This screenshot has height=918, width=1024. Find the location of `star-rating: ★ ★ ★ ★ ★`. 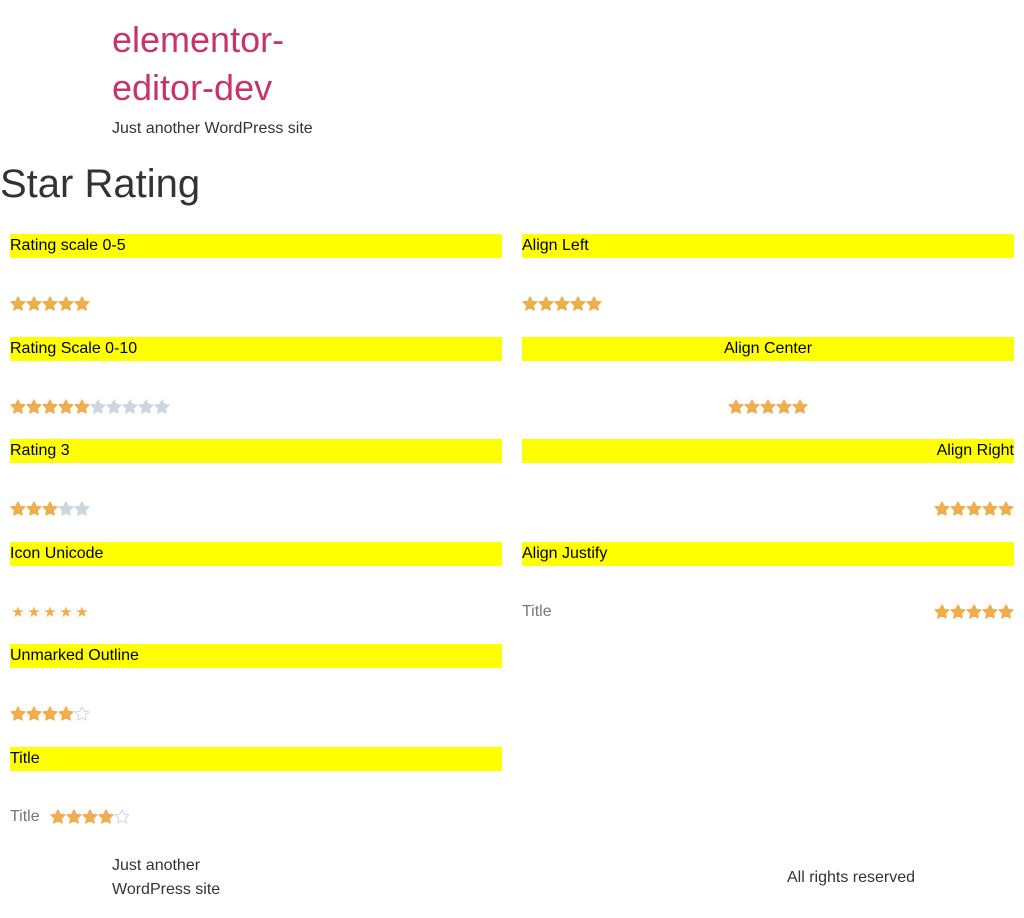

star-rating: ★ ★ ★ ★ ★ is located at coordinates (256, 612).